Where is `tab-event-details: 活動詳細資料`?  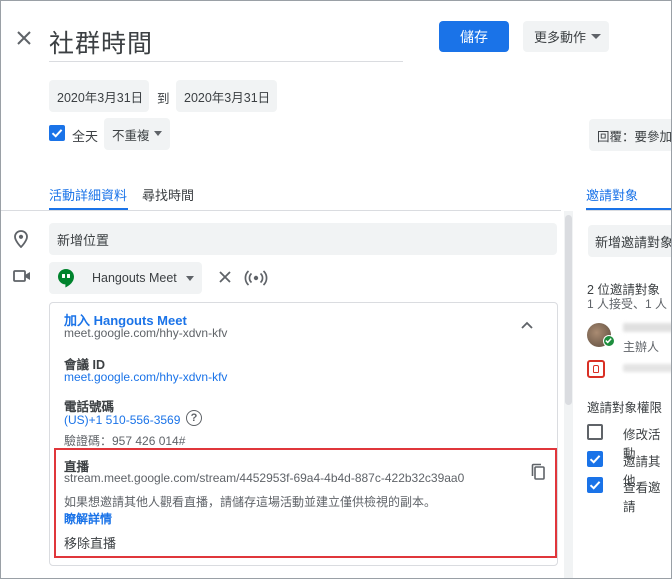 tab-event-details: 活動詳細資料 is located at coordinates (88, 194).